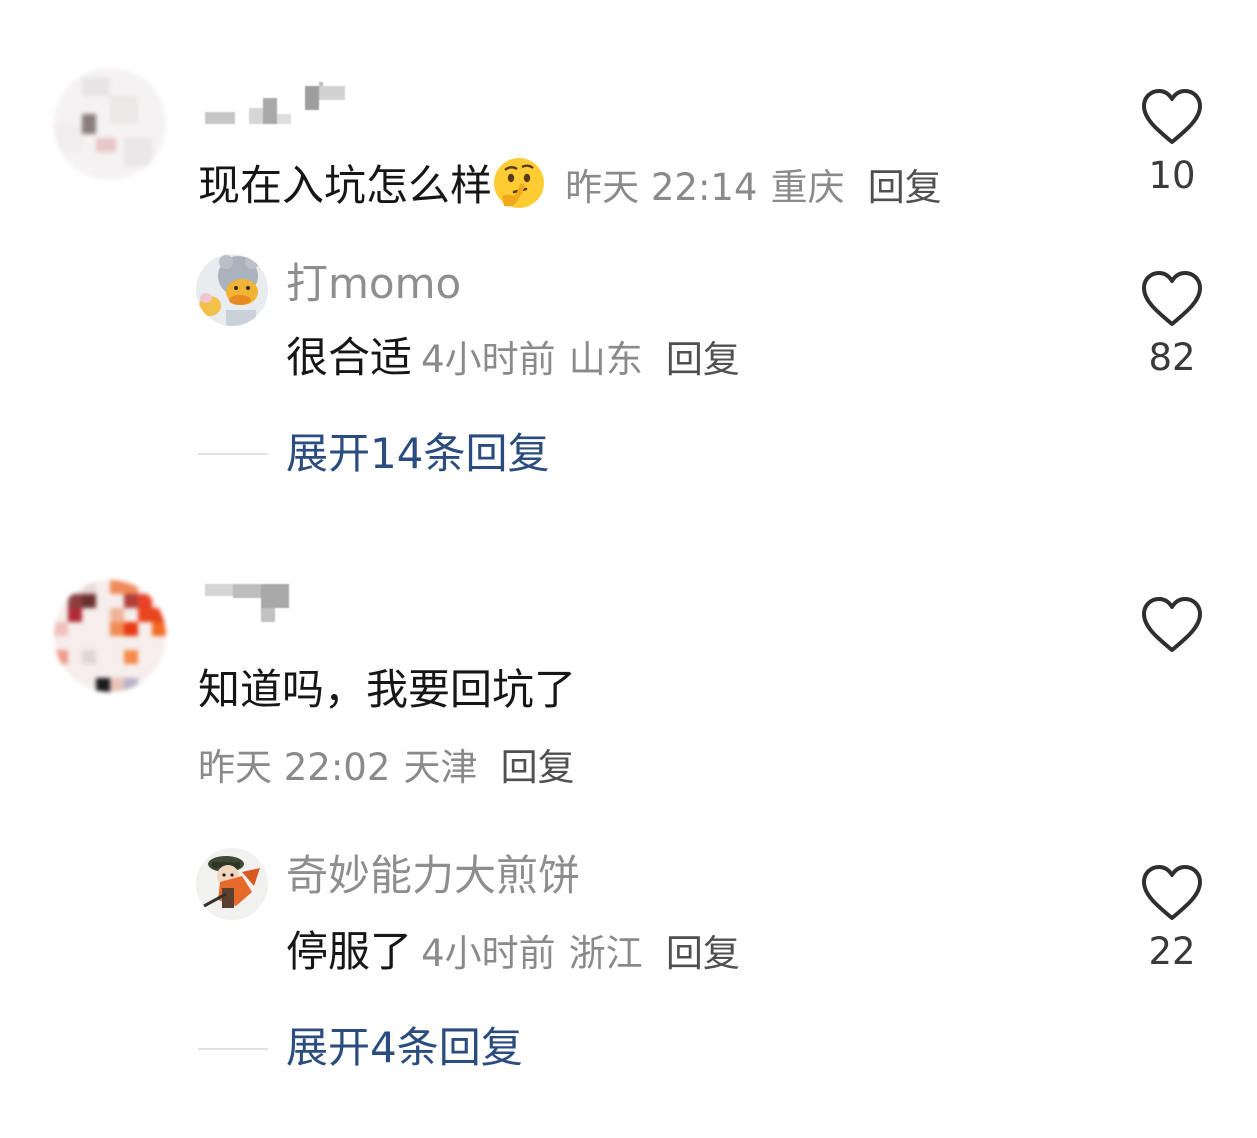 Image resolution: width=1257 pixels, height=1138 pixels. I want to click on reply-location: 山东, so click(605, 359).